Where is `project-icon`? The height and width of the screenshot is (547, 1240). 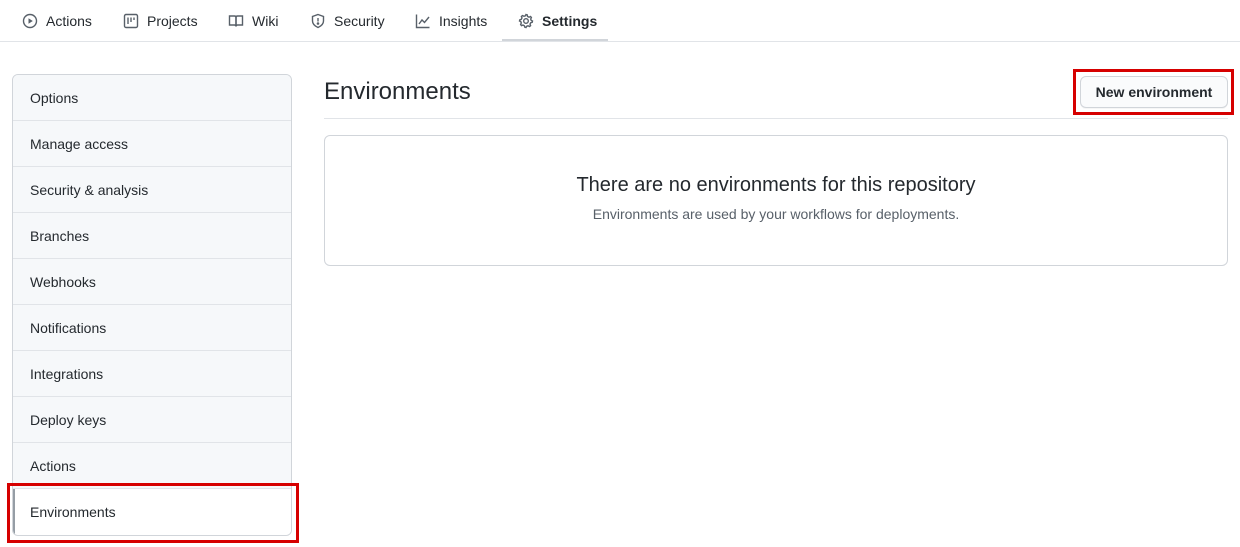 project-icon is located at coordinates (131, 21).